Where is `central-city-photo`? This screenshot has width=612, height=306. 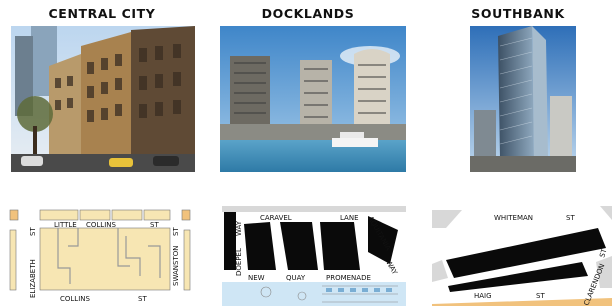
central-city-photo is located at coordinates (103, 99).